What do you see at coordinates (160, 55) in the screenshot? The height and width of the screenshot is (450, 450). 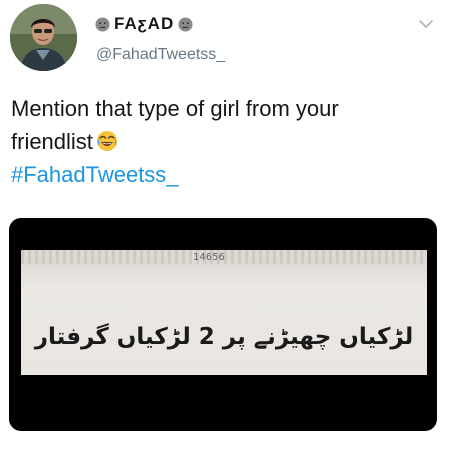 I see `user-handle: @FahadTweetss_` at bounding box center [160, 55].